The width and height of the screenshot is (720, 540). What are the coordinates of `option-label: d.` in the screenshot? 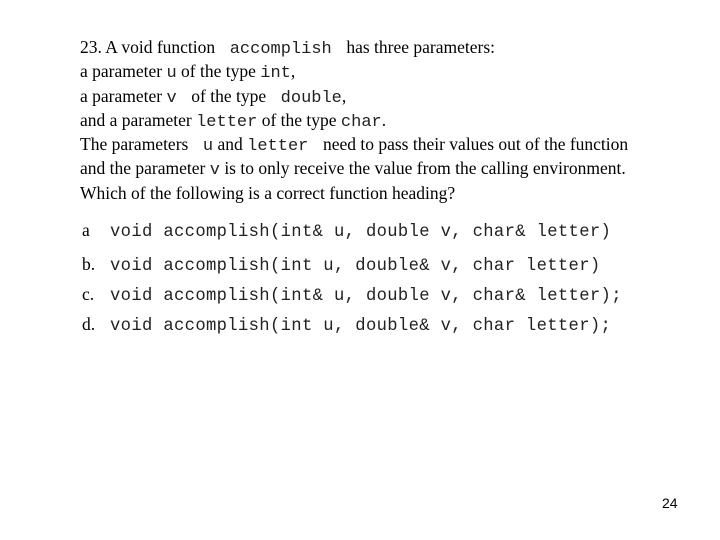 It's located at (89, 324).